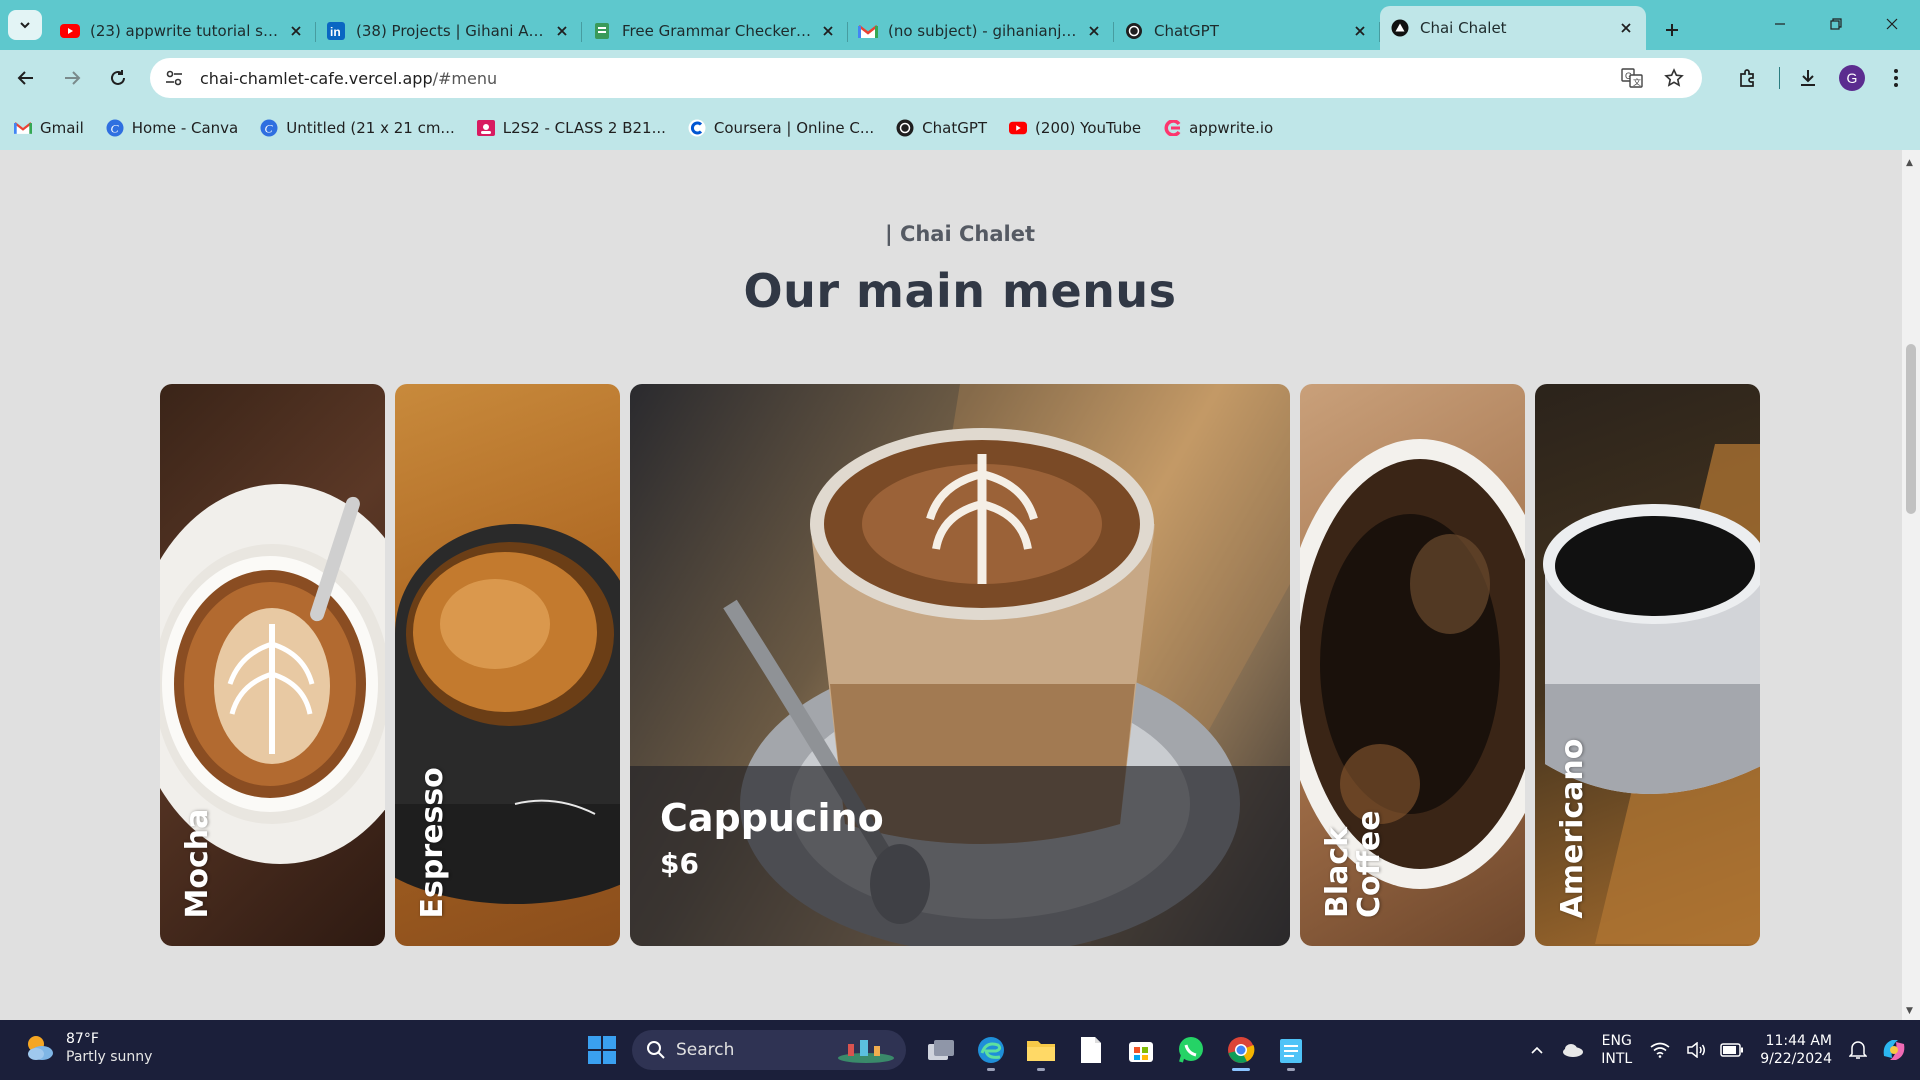 The image size is (1920, 1080). What do you see at coordinates (1537, 1050) in the screenshot?
I see `chevron-up-icon` at bounding box center [1537, 1050].